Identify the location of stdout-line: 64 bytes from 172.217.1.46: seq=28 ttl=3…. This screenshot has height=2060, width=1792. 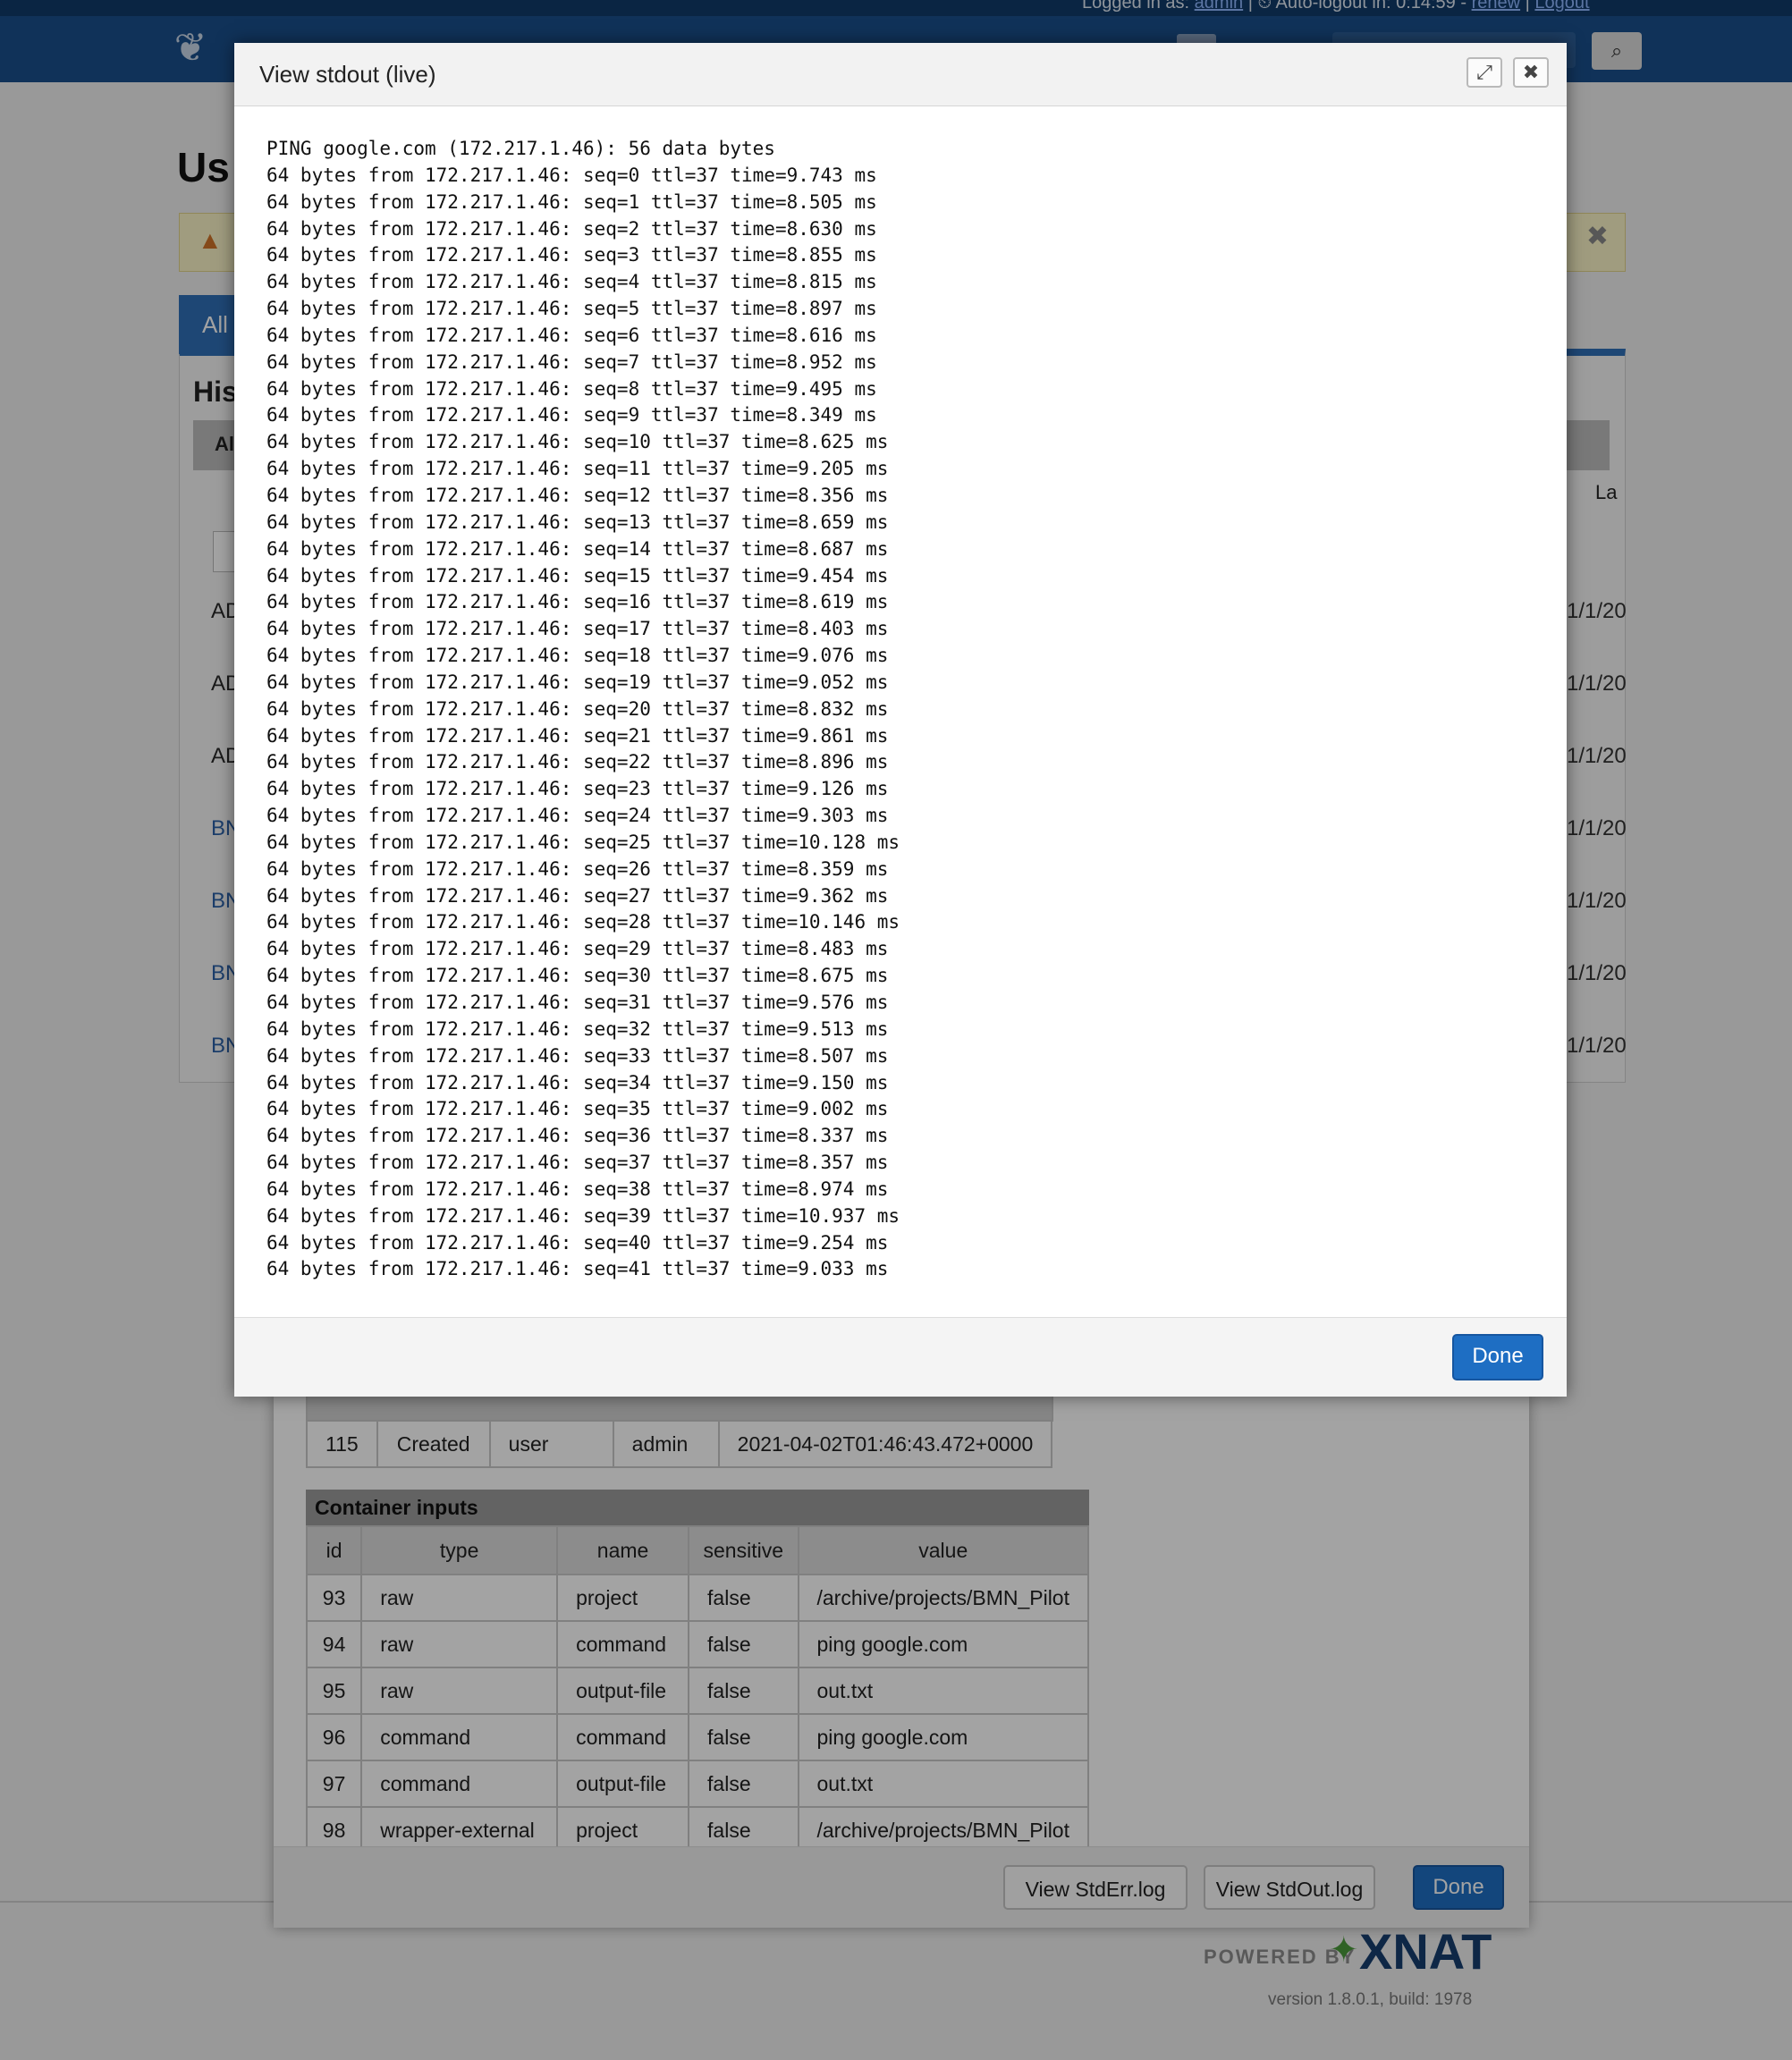
(583, 922).